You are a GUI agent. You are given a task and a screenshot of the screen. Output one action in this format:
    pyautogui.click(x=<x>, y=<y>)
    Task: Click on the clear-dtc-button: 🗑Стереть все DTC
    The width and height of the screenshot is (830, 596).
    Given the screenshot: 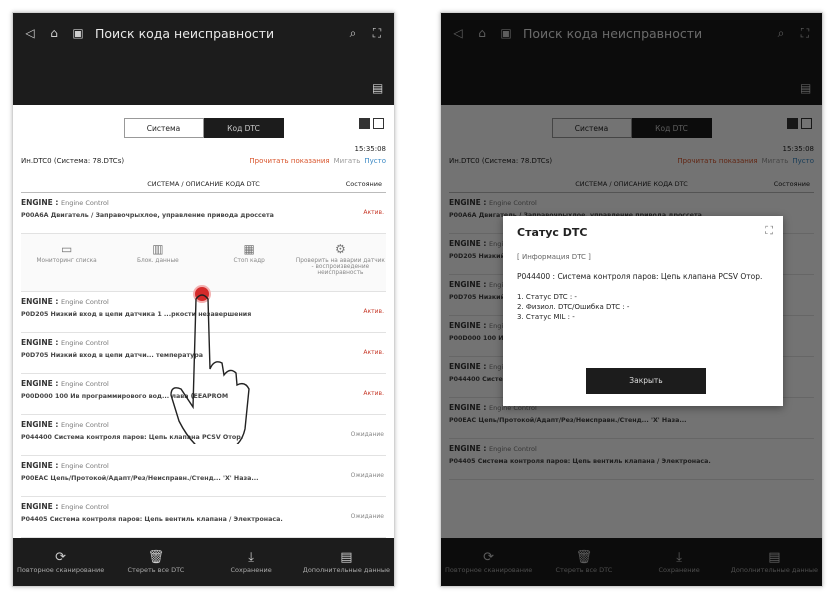 What is the action you would take?
    pyautogui.click(x=155, y=562)
    